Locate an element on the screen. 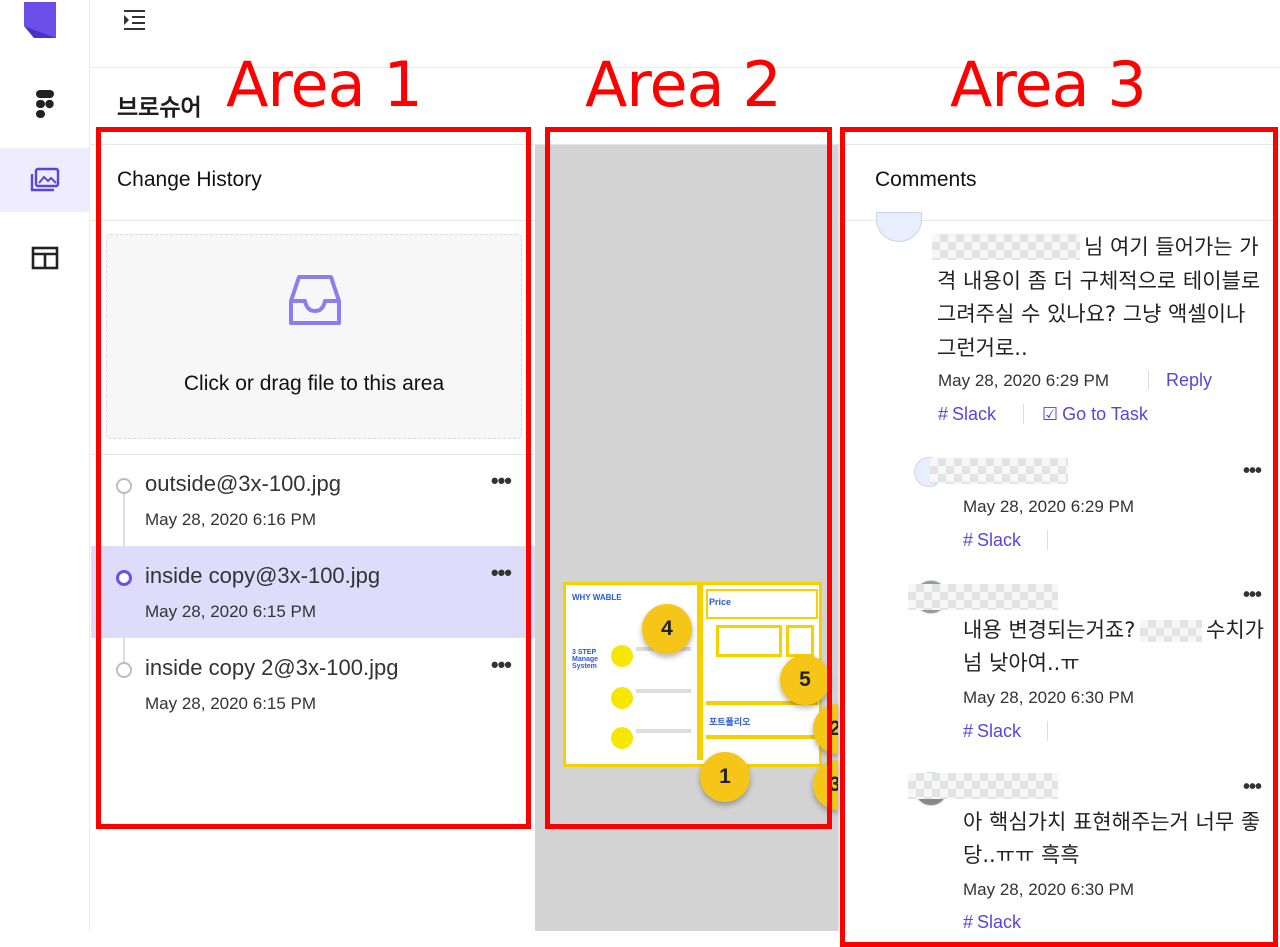 This screenshot has width=1280, height=947. area-1-label: Area 1 is located at coordinates (324, 84).